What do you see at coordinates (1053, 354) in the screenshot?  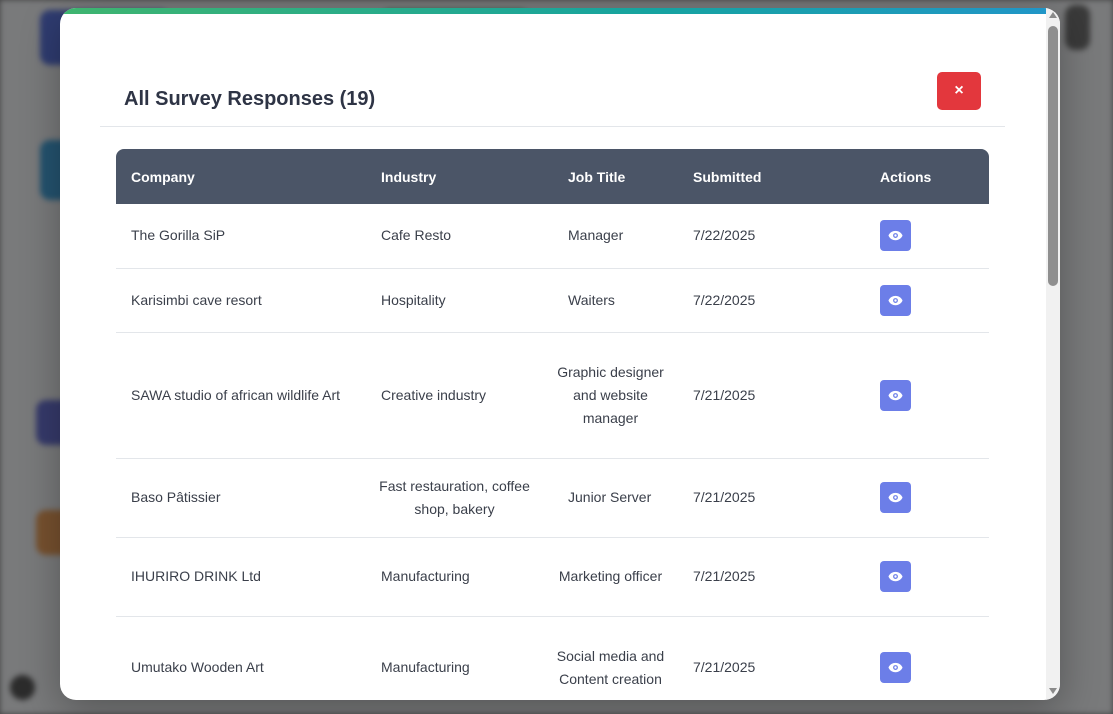 I see `modal-scrollbar` at bounding box center [1053, 354].